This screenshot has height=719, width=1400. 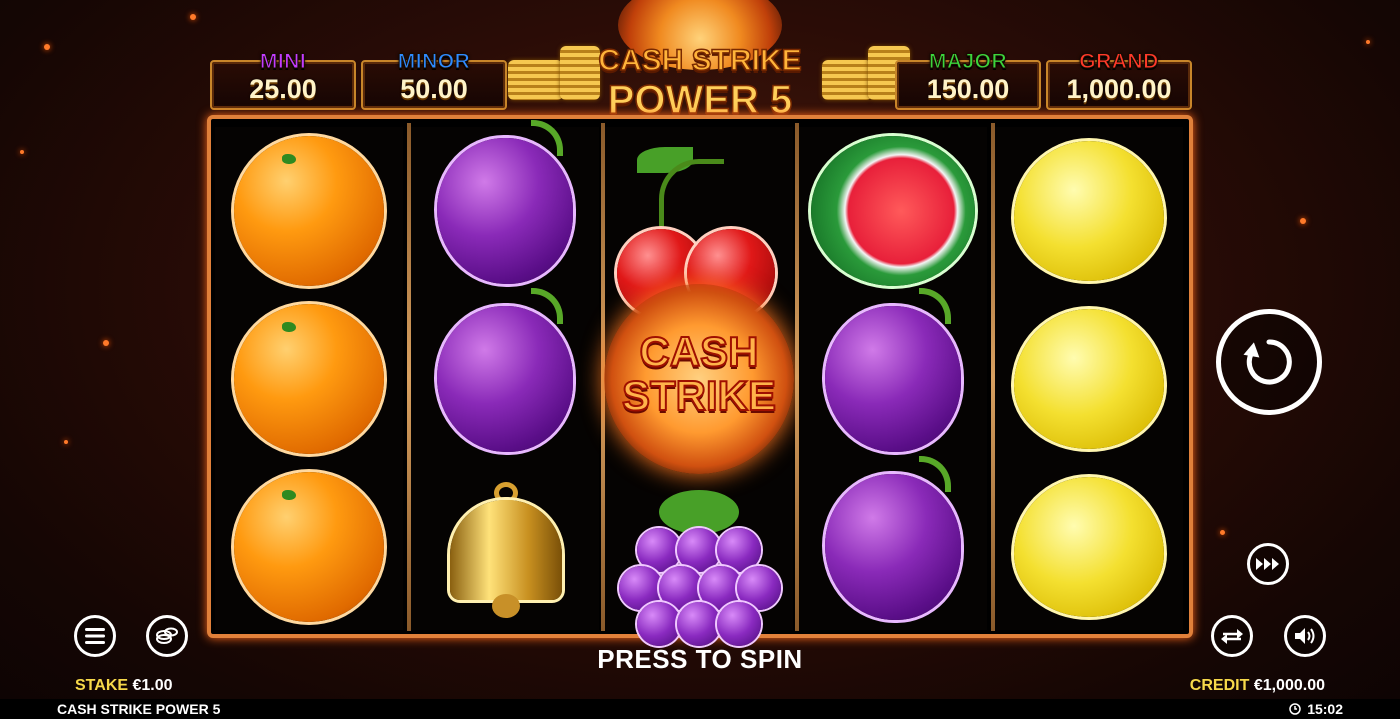 I want to click on coin-stack, so click(x=535, y=80).